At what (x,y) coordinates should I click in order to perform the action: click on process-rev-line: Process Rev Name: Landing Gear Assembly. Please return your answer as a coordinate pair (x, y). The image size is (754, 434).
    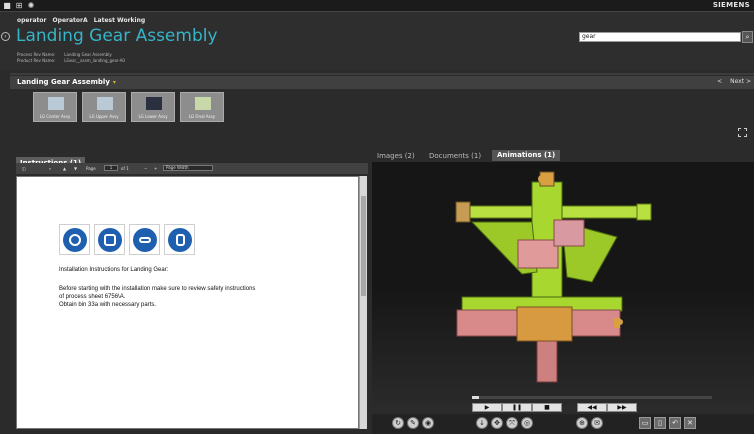
    Looking at the image, I should click on (64, 54).